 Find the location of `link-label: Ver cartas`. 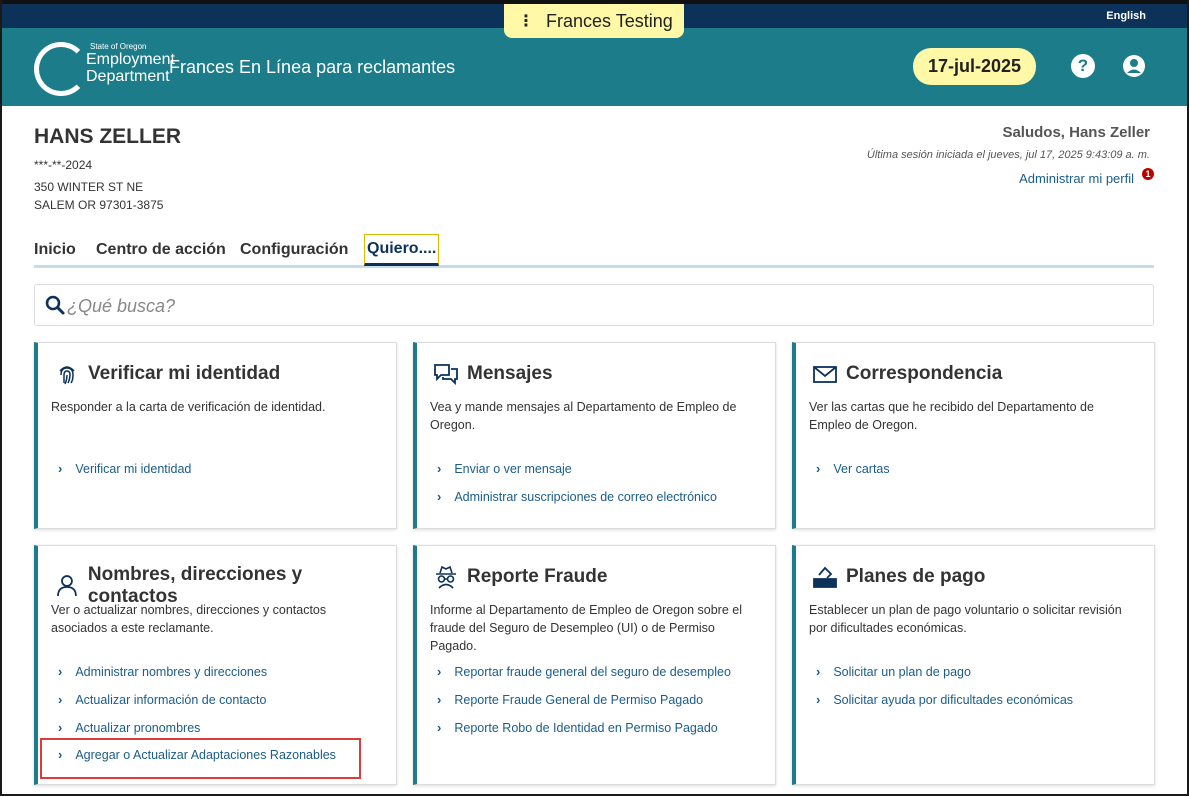

link-label: Ver cartas is located at coordinates (861, 469).